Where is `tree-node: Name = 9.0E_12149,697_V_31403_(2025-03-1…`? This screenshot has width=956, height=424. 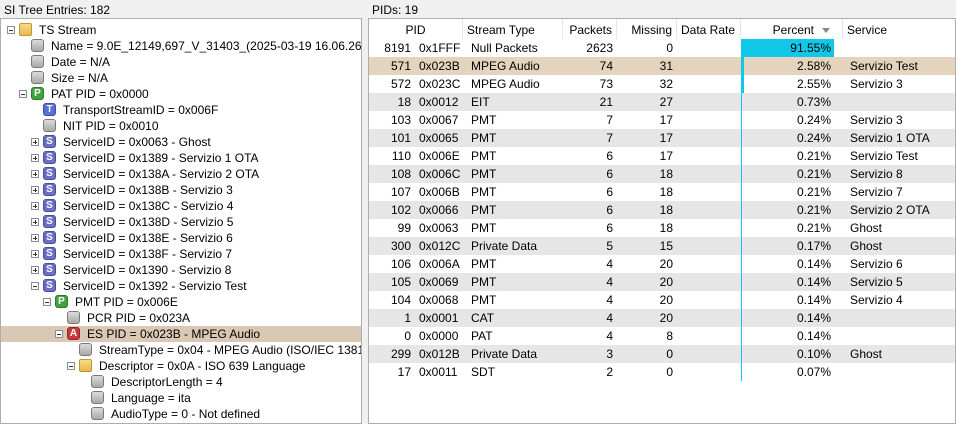 tree-node: Name = 9.0E_12149,697_V_31403_(2025-03-1… is located at coordinates (181, 46).